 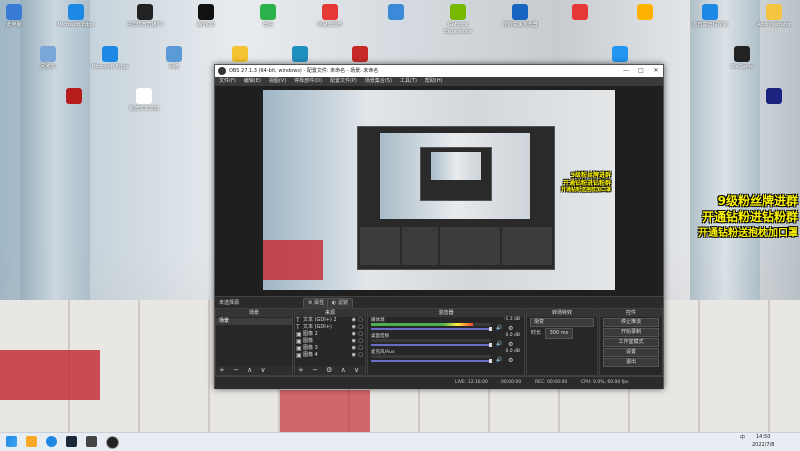 What do you see at coordinates (254, 313) in the screenshot?
I see `scenes-dock-title: 场景` at bounding box center [254, 313].